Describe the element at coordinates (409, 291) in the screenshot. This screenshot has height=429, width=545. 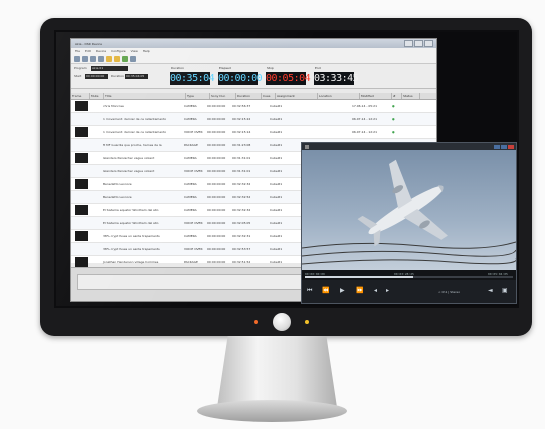
I see `transport-controls: ⏮ ⏪ ▶ ⏩ ◂ ▸ < Ch1 | Stereo ◄ ▣` at that location.